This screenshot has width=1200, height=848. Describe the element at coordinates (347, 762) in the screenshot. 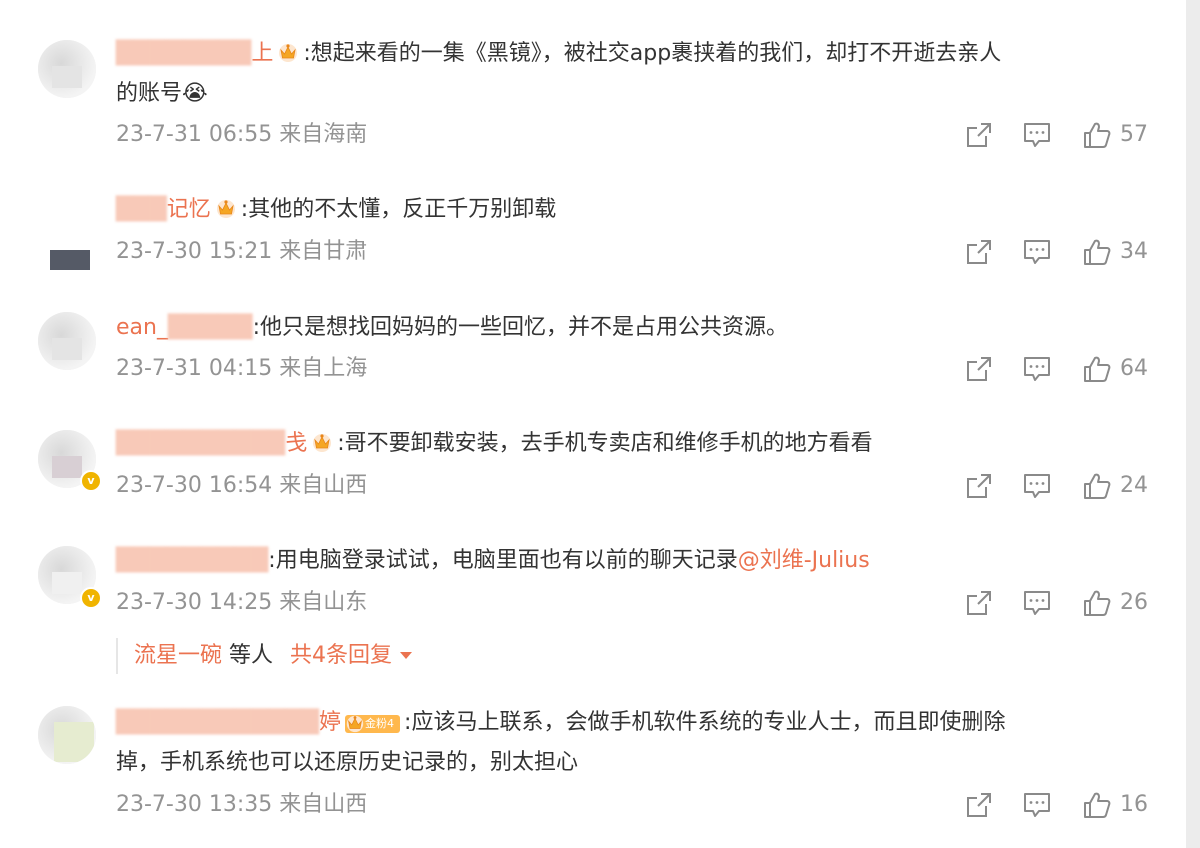

I see `comment-content: 掉，手机系统也可以还原历史记录的，别太担心` at that location.